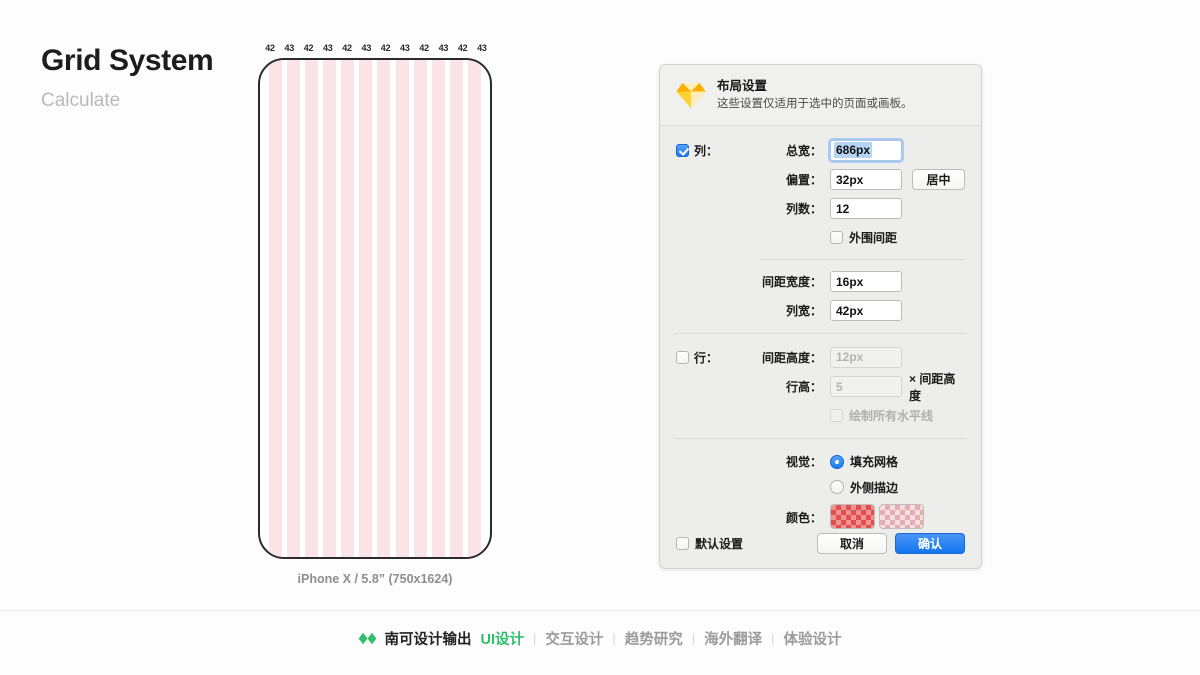 The height and width of the screenshot is (675, 1200). I want to click on row-height-suffix: × 间距高度, so click(932, 387).